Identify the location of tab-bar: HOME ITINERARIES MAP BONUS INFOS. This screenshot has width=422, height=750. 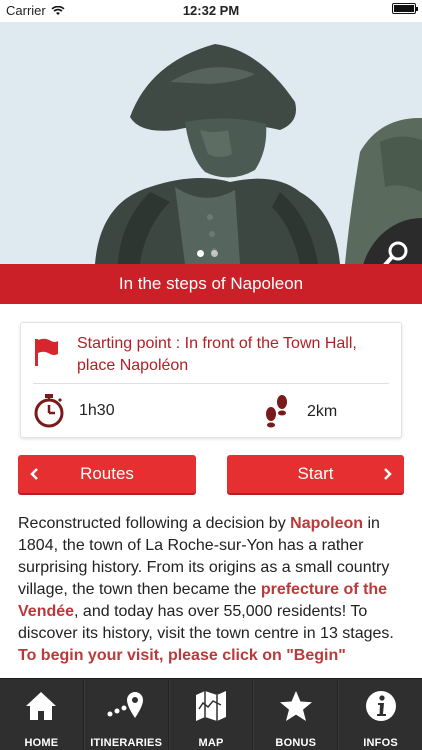
(211, 714).